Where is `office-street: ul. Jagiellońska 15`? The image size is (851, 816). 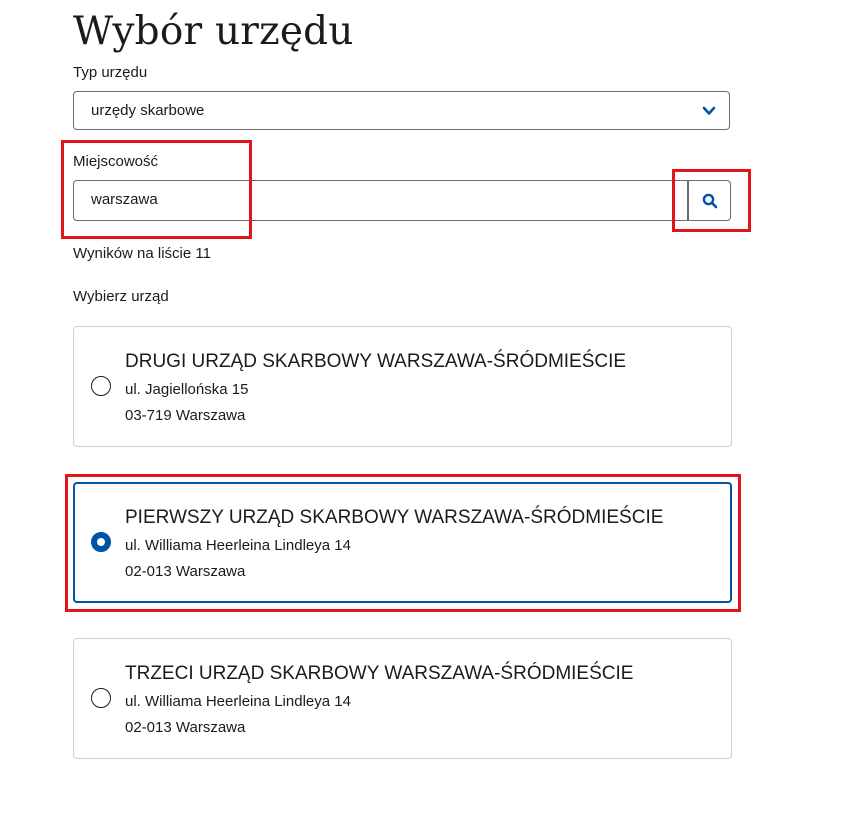 office-street: ul. Jagiellońska 15 is located at coordinates (187, 389).